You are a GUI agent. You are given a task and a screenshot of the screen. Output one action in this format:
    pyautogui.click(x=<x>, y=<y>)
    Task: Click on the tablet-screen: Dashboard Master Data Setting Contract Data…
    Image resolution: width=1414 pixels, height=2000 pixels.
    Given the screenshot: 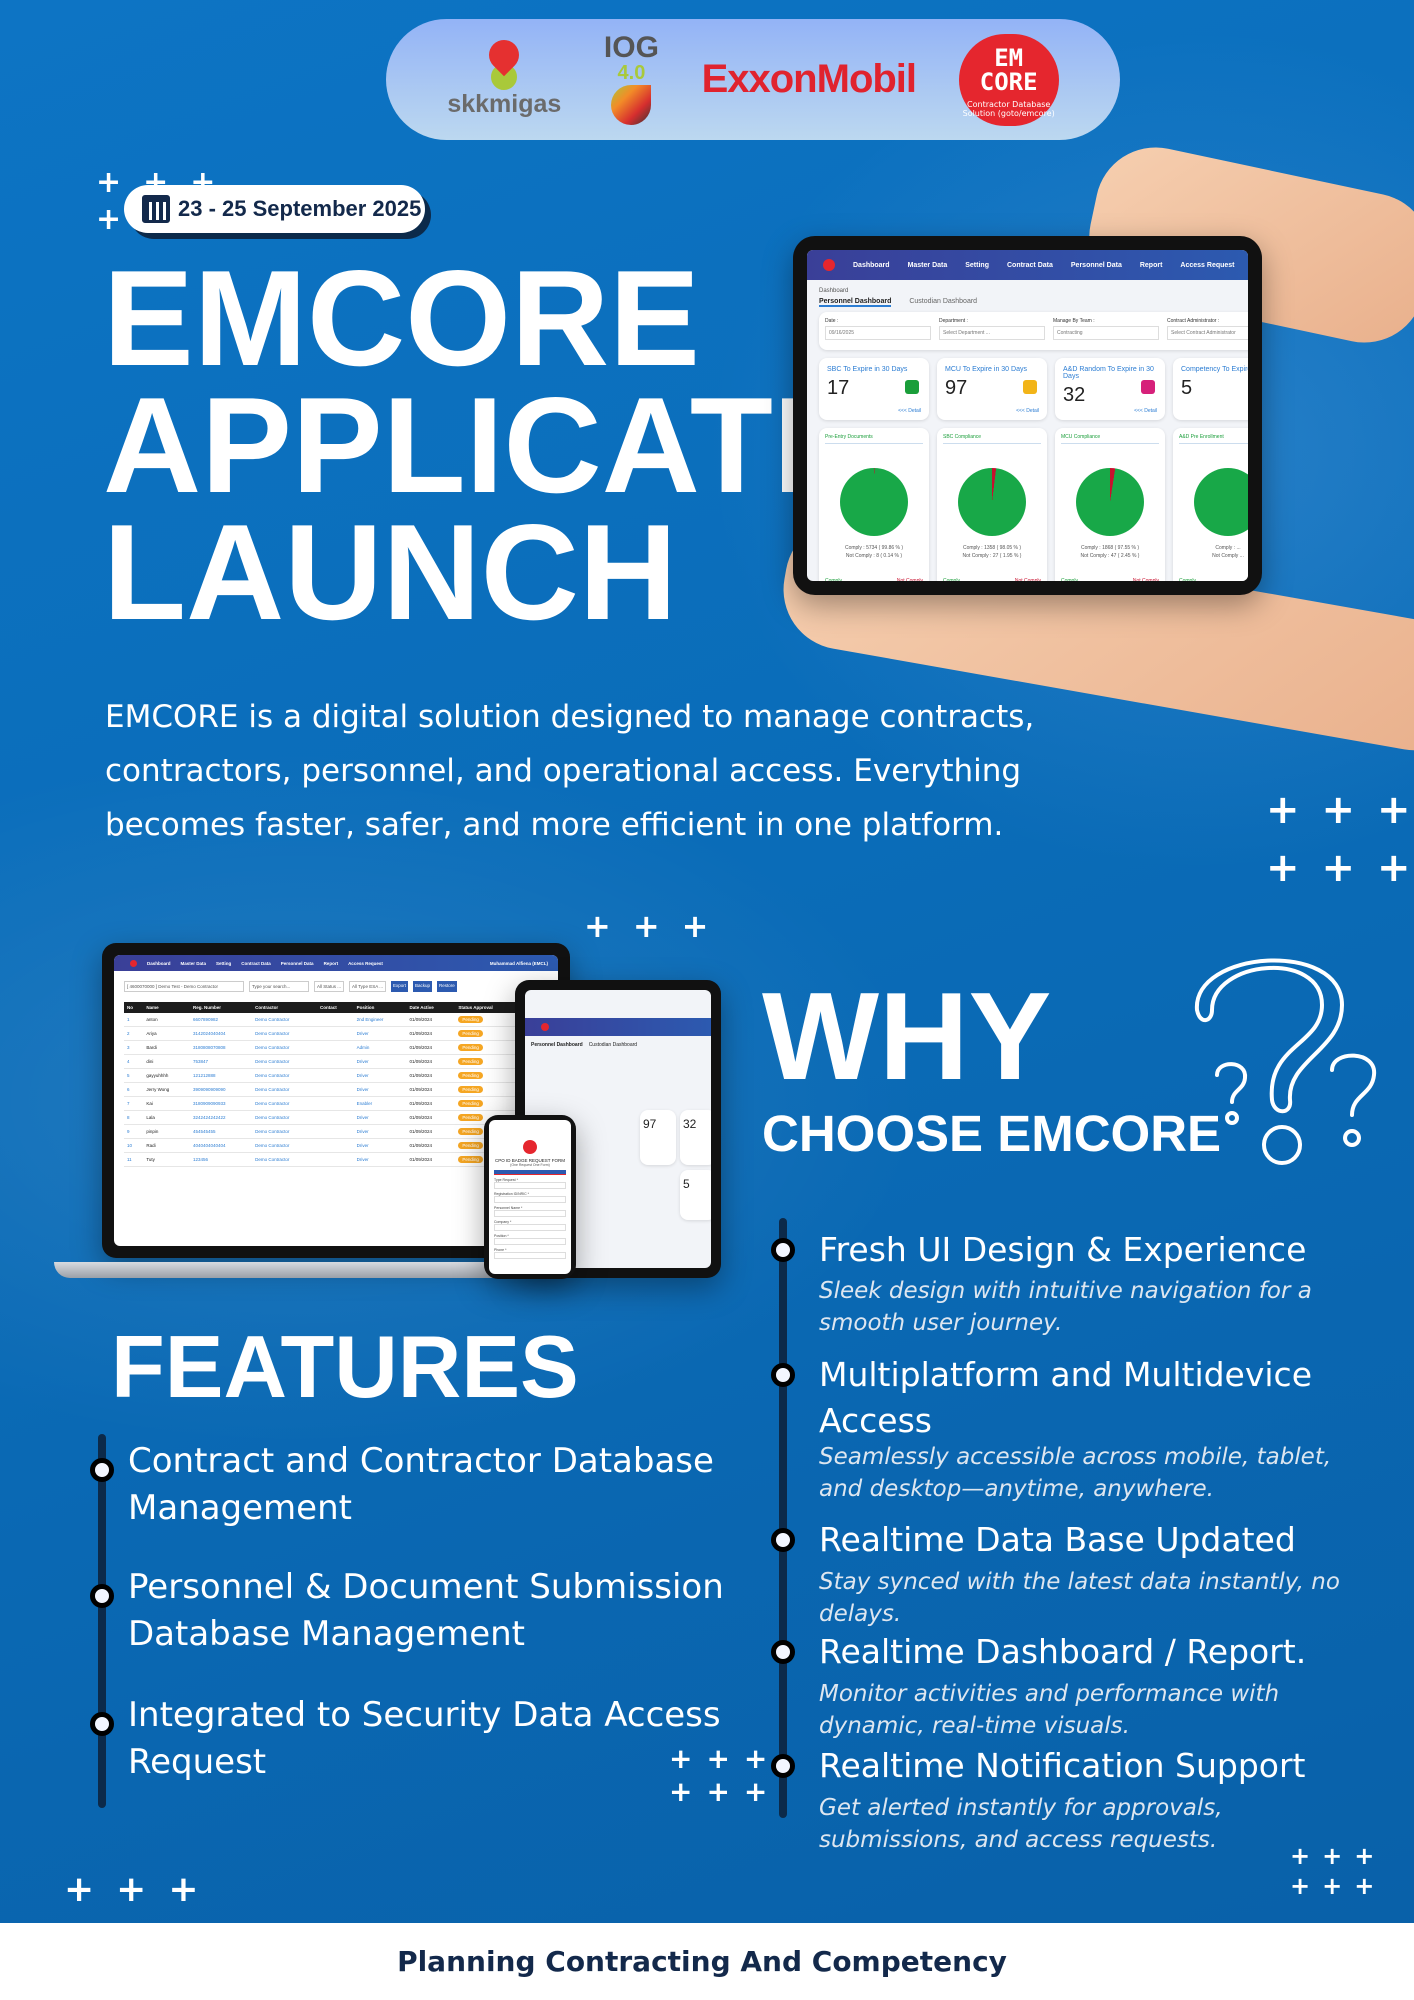 What is the action you would take?
    pyautogui.click(x=1027, y=415)
    